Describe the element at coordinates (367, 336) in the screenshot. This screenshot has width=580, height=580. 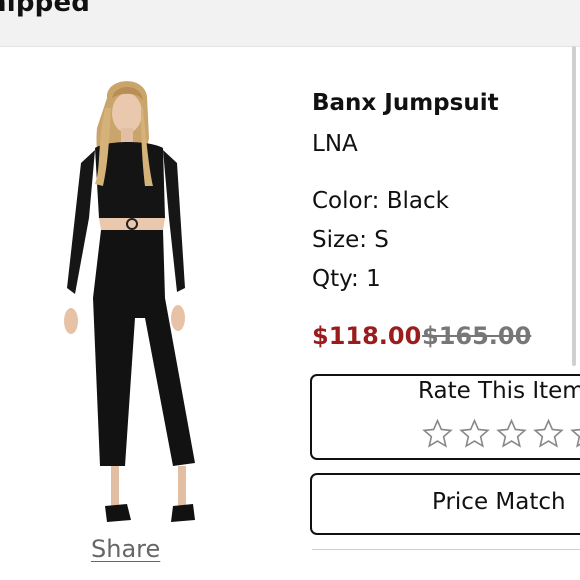
I see `sale-price: $118.00` at that location.